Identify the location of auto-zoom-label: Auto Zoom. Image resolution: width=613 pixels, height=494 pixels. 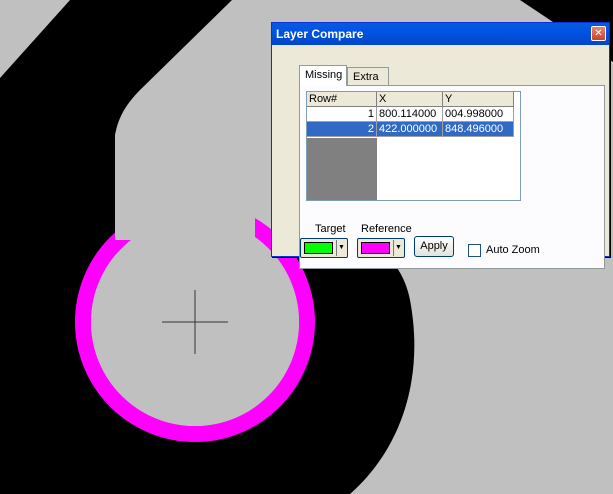
(513, 250).